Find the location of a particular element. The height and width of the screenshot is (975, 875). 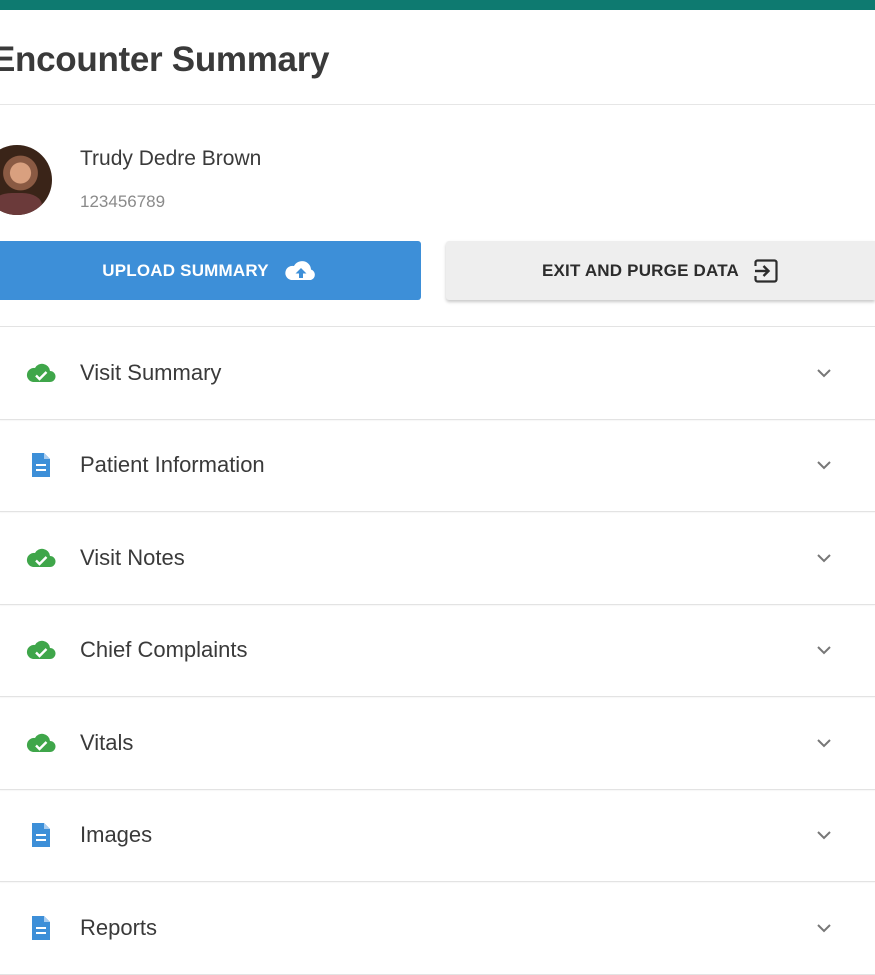

section-label: Vitals is located at coordinates (107, 742).